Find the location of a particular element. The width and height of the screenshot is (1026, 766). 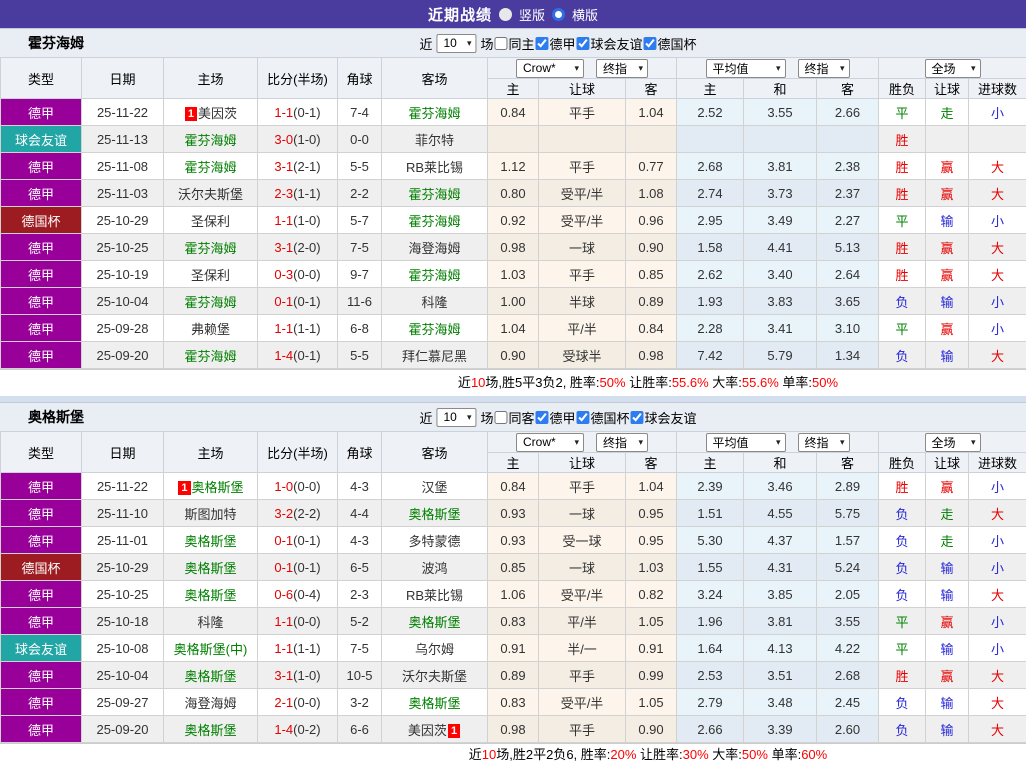

score-cell: 1-1(1-1) is located at coordinates (298, 648).